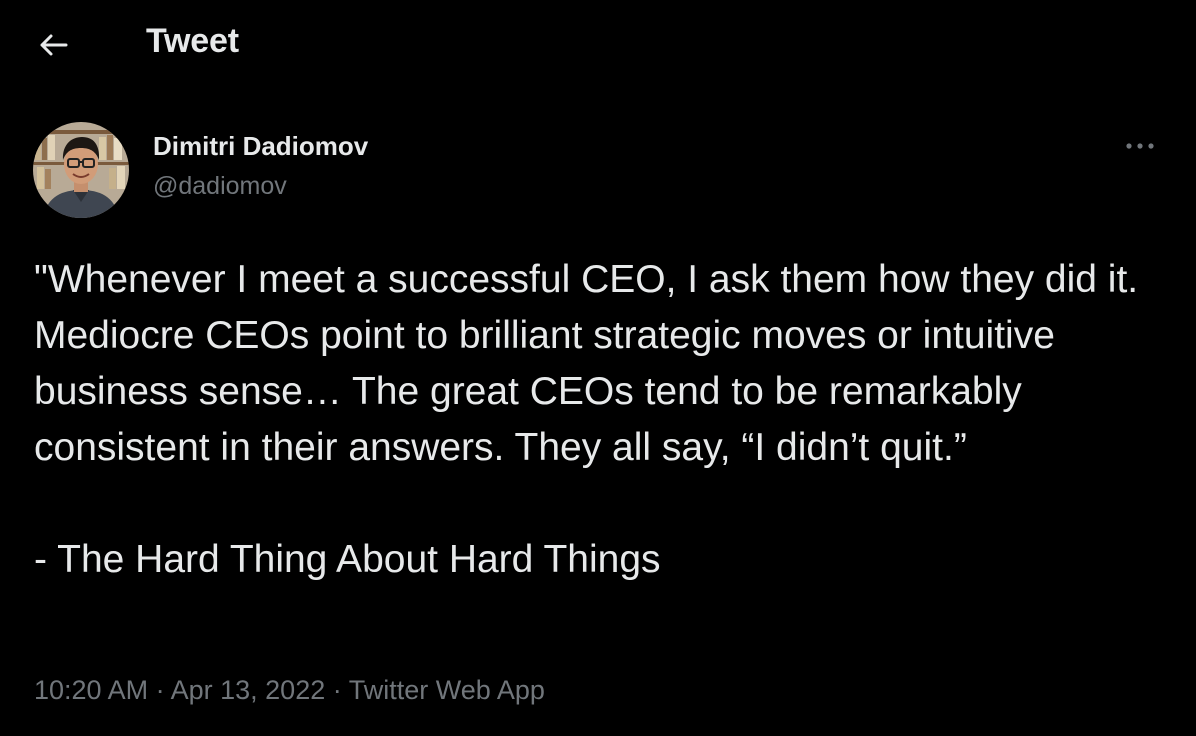  Describe the element at coordinates (192, 41) in the screenshot. I see `page-title: Tweet` at that location.